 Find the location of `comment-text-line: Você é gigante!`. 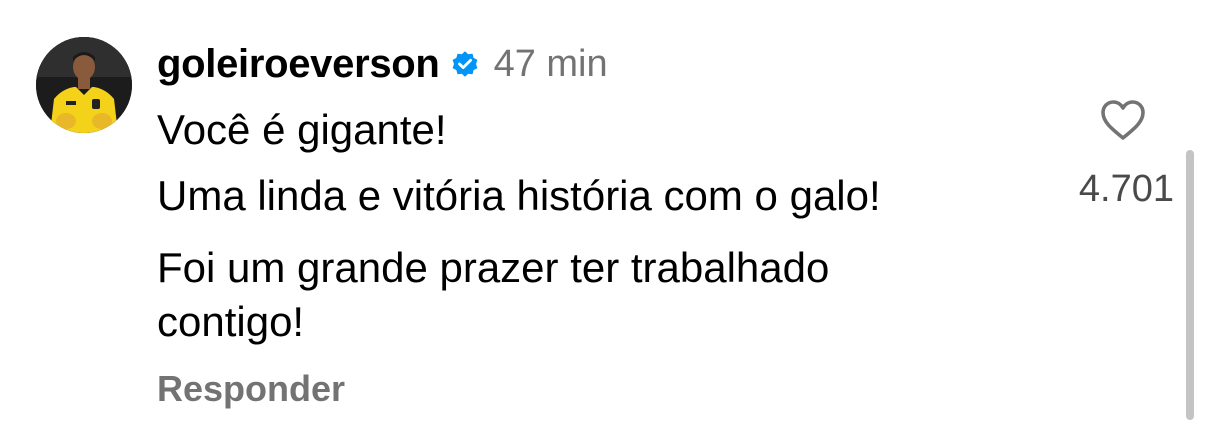

comment-text-line: Você é gigante! is located at coordinates (302, 129).